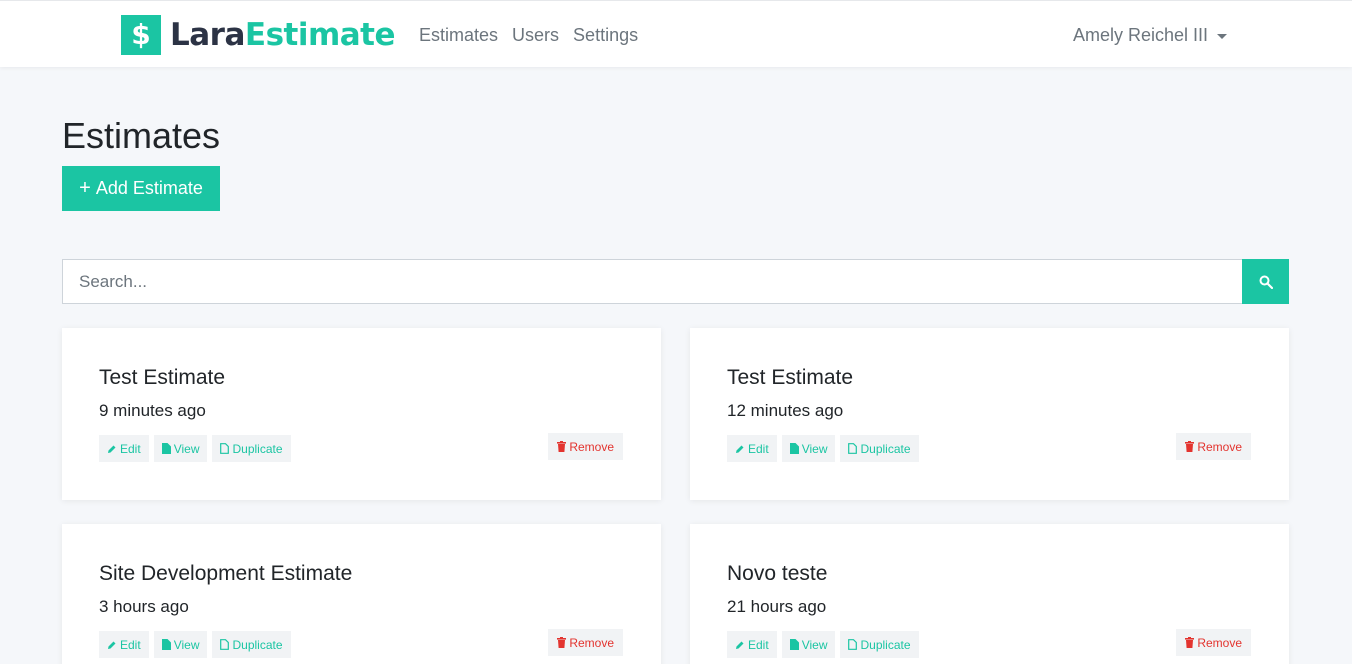  What do you see at coordinates (1141, 35) in the screenshot?
I see `user-name: Amely Reichel III` at bounding box center [1141, 35].